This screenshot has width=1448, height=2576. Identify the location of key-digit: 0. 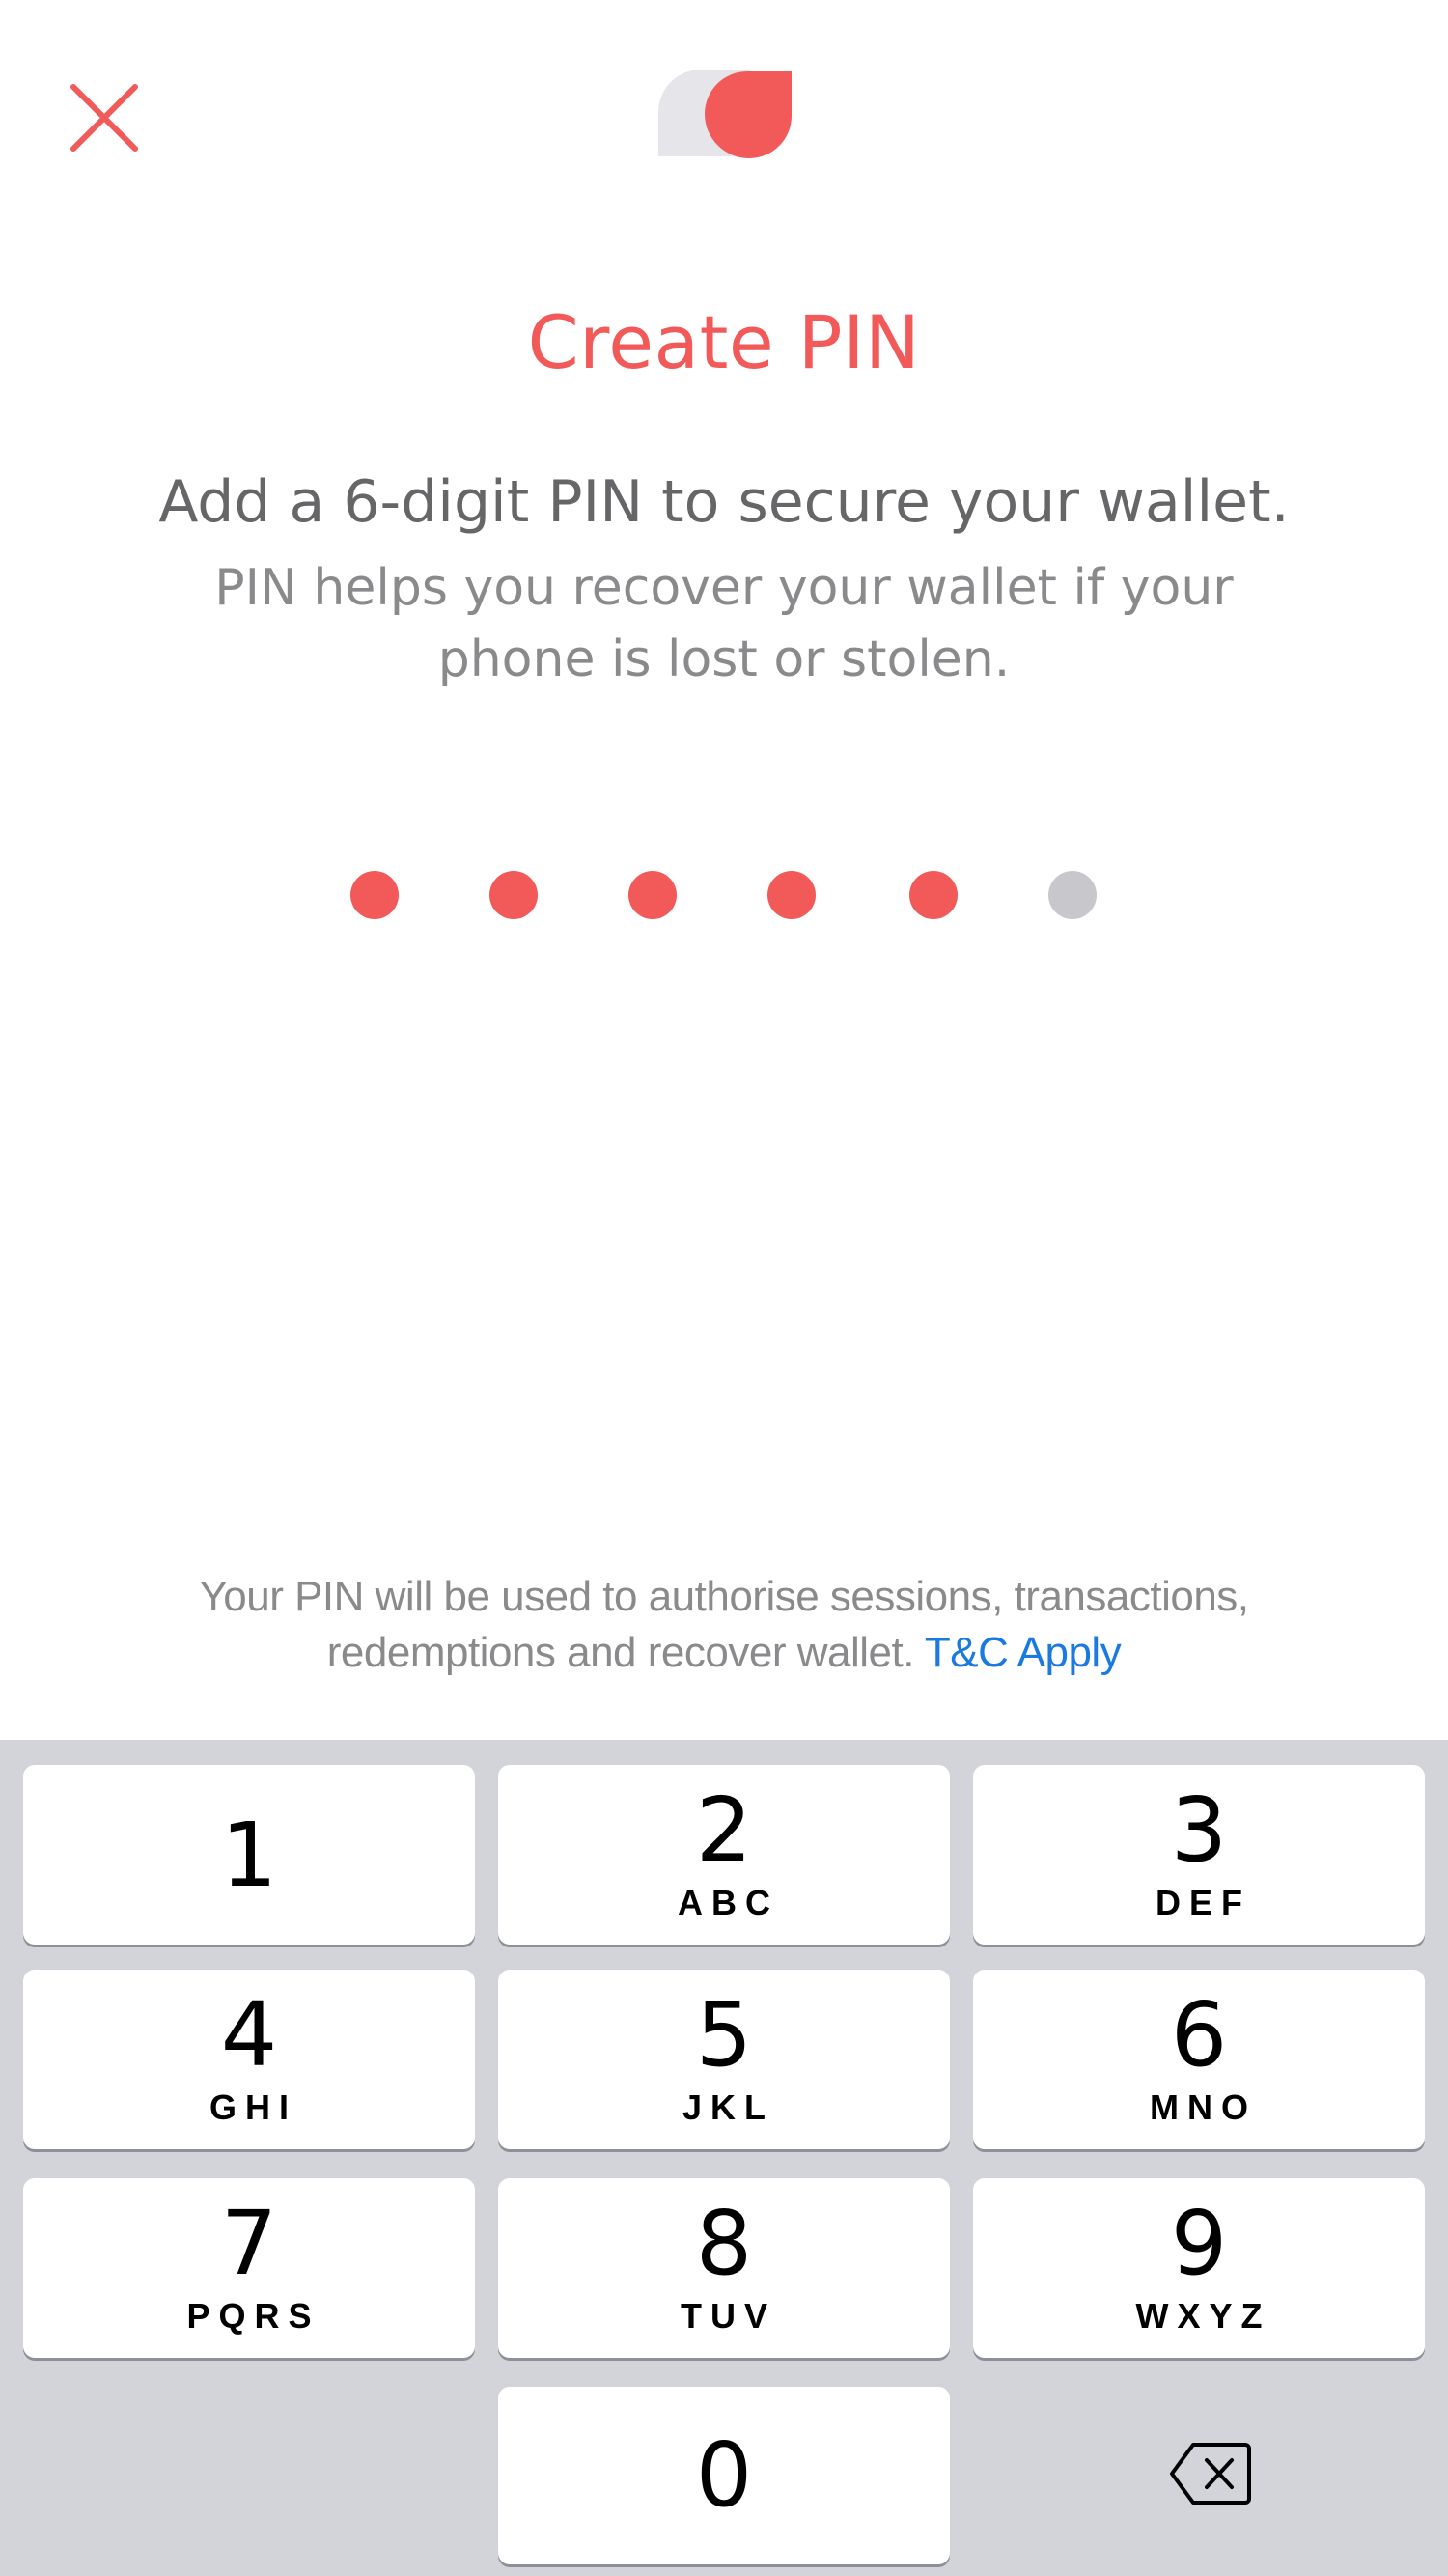
(724, 2475).